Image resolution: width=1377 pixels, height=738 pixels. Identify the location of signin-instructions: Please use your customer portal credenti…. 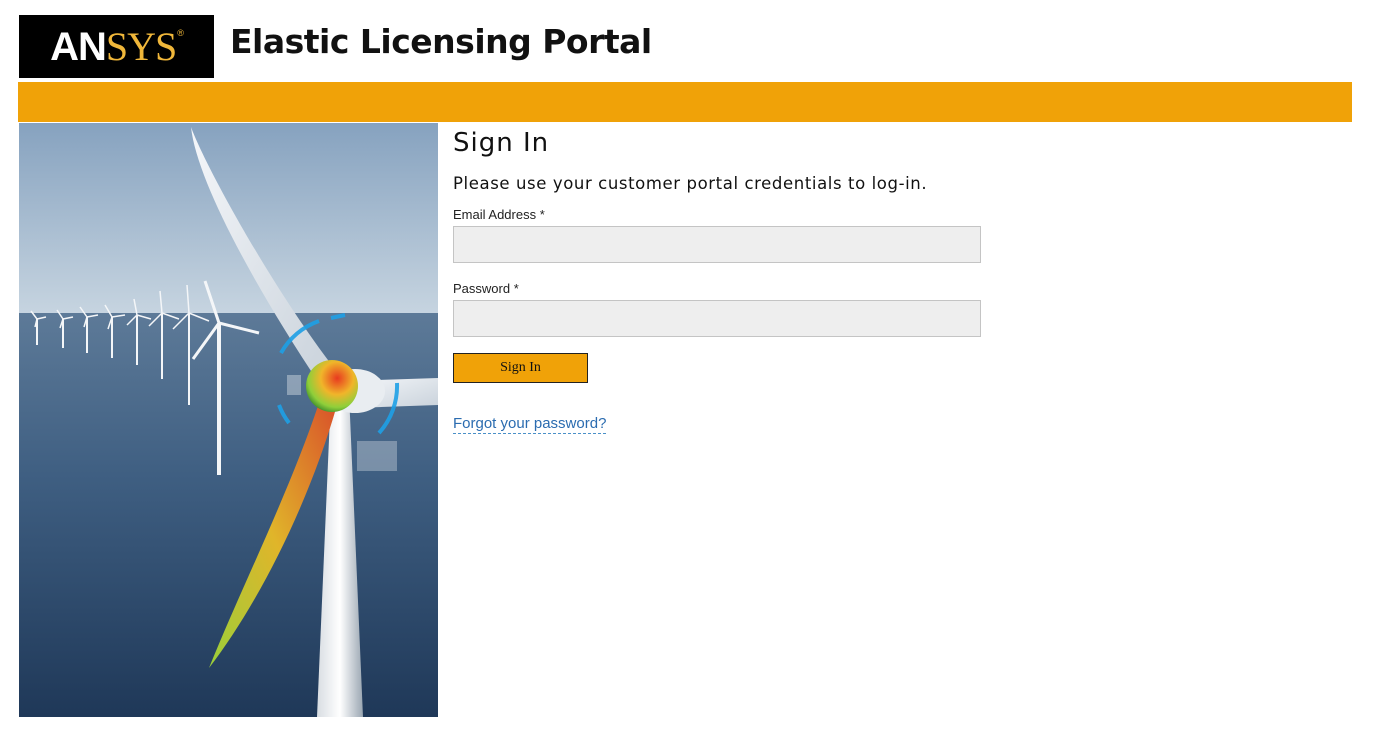
(690, 183).